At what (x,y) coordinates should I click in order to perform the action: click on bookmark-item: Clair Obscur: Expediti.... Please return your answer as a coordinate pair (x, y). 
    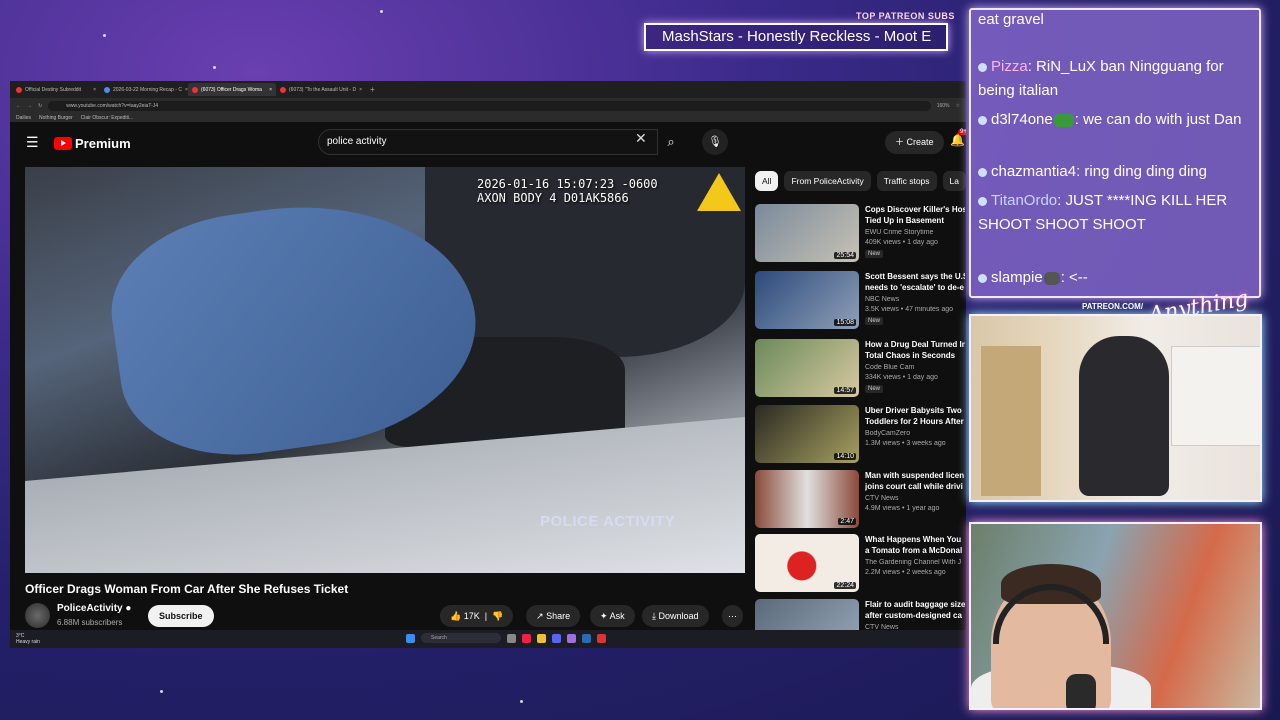
    Looking at the image, I should click on (107, 118).